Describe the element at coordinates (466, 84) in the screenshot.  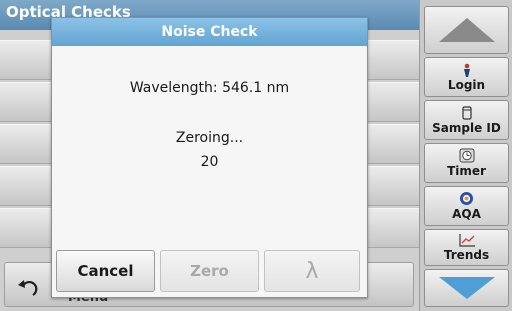
I see `login-label: Login` at that location.